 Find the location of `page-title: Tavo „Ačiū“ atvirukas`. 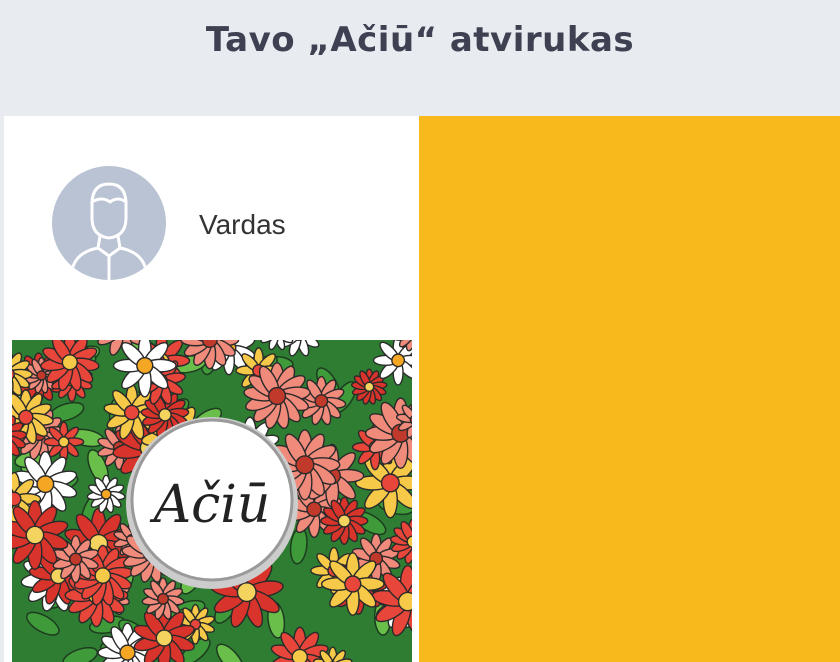

page-title: Tavo „Ačiū“ atvirukas is located at coordinates (420, 40).